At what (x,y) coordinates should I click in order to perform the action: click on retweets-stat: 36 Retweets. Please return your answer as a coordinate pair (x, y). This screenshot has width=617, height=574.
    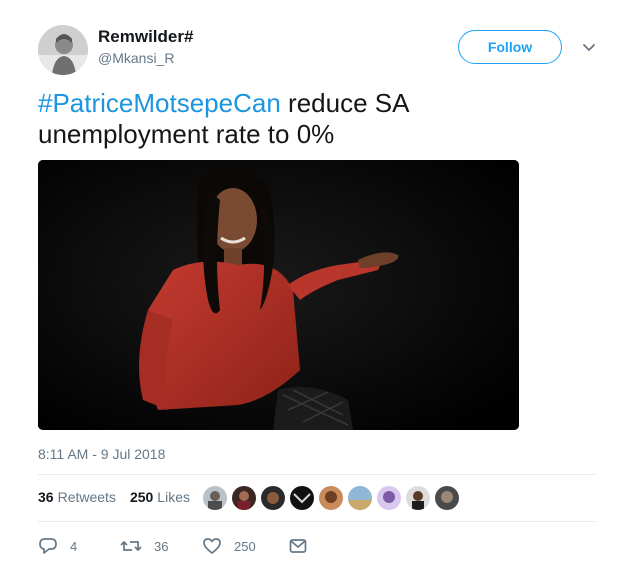
    Looking at the image, I should click on (77, 497).